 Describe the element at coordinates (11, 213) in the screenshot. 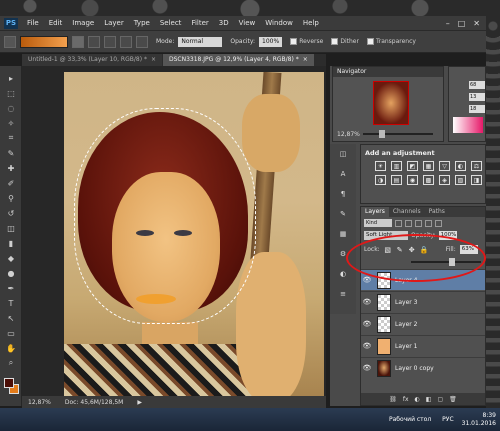

I see `history-brush-icon: ↺` at that location.